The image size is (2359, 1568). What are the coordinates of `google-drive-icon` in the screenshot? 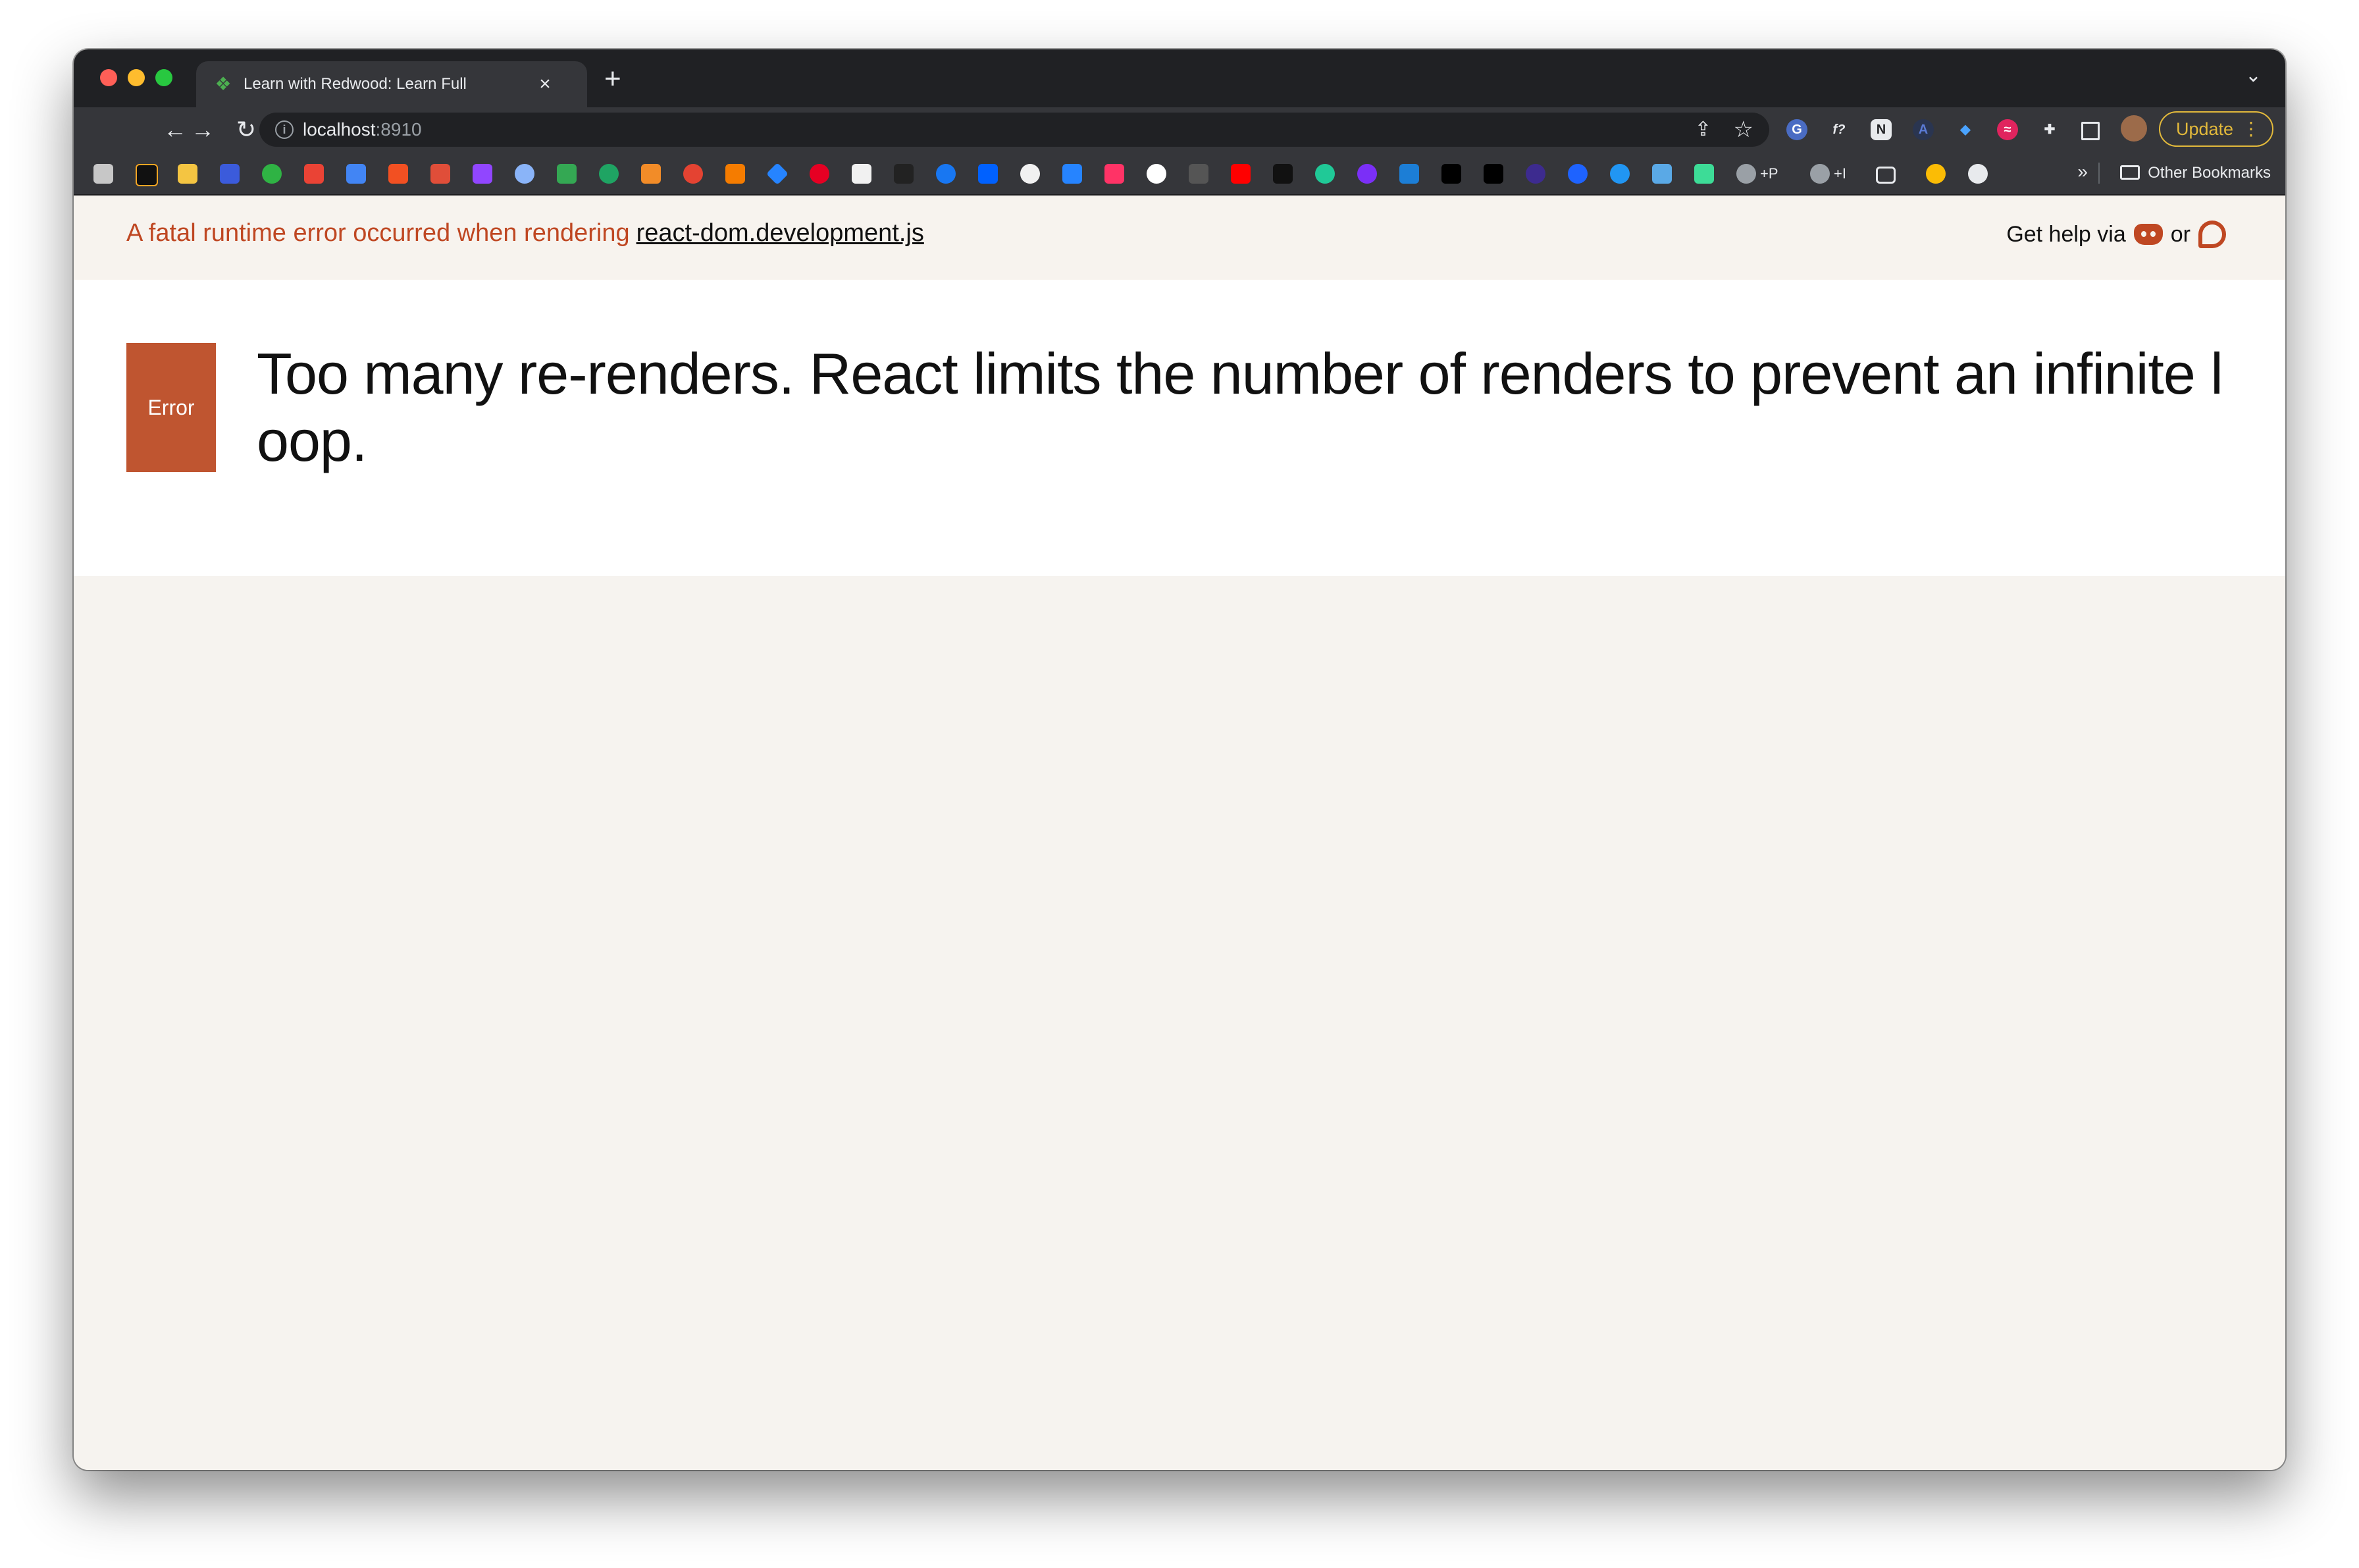 It's located at (567, 174).